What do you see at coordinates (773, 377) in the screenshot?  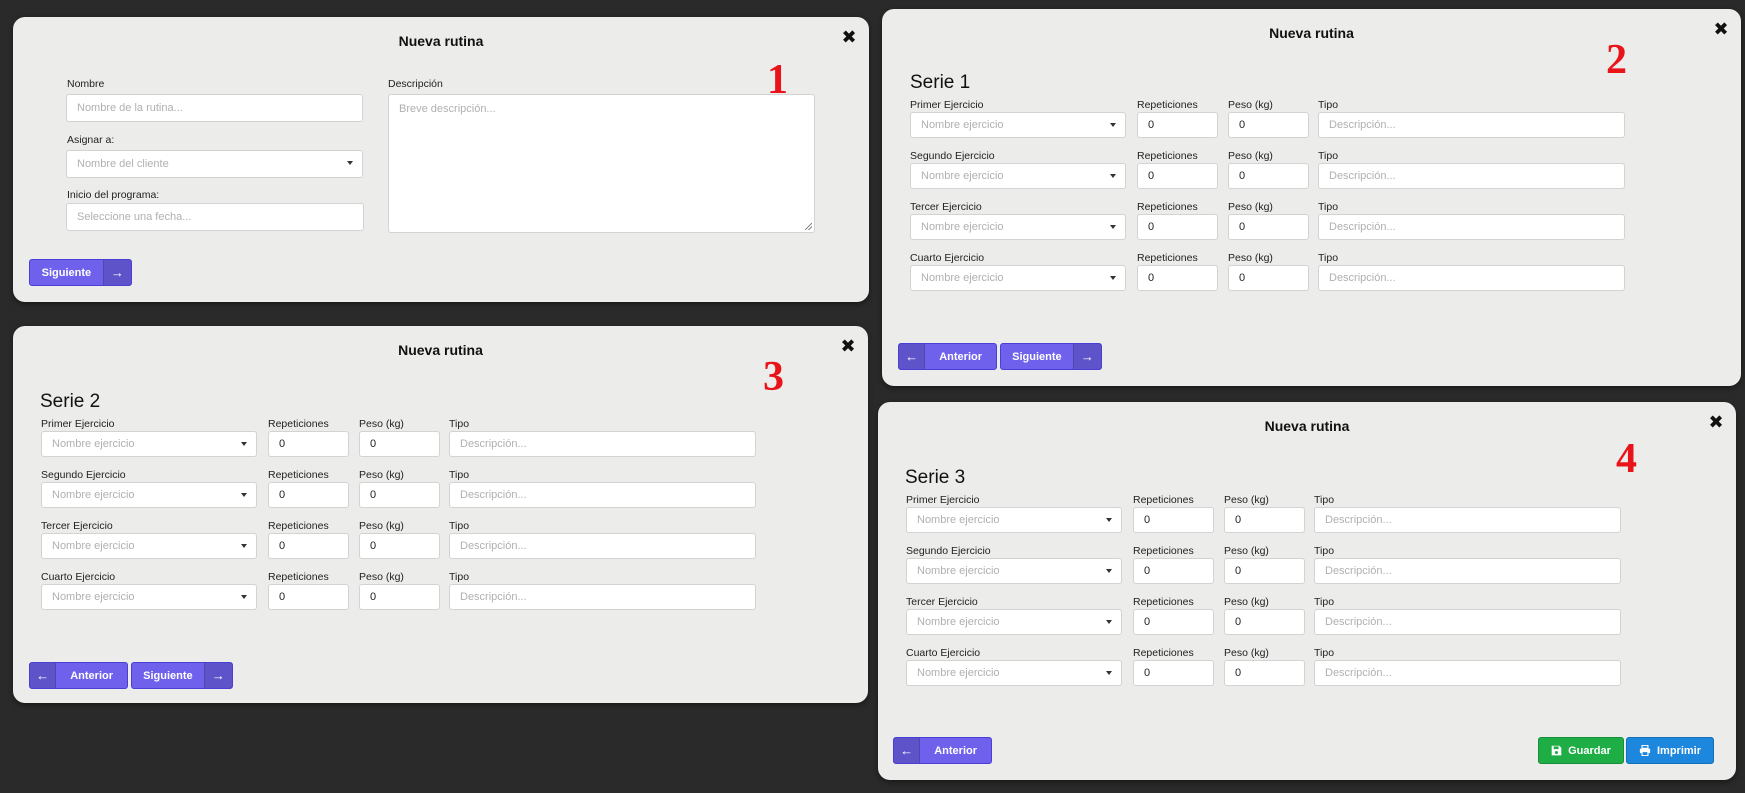 I see `step-number: 3` at bounding box center [773, 377].